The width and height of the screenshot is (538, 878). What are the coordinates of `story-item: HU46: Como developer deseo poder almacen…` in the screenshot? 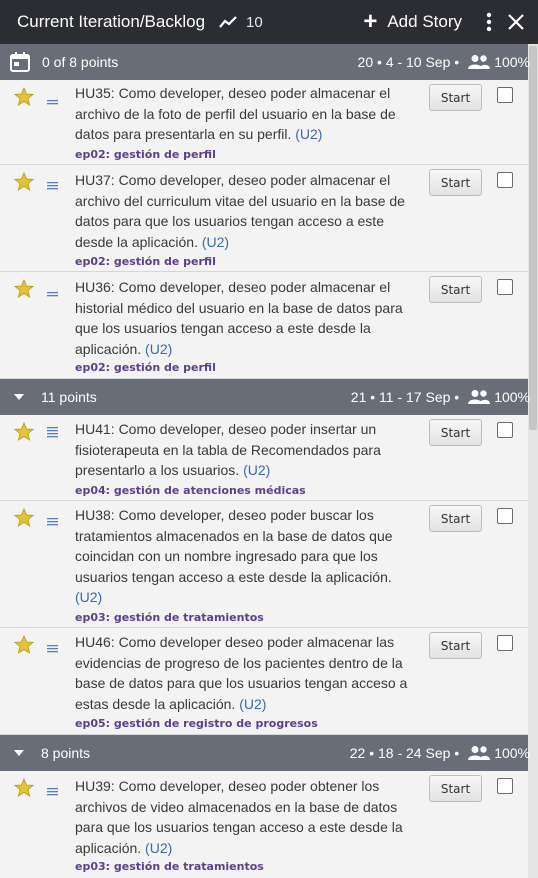 It's located at (264, 681).